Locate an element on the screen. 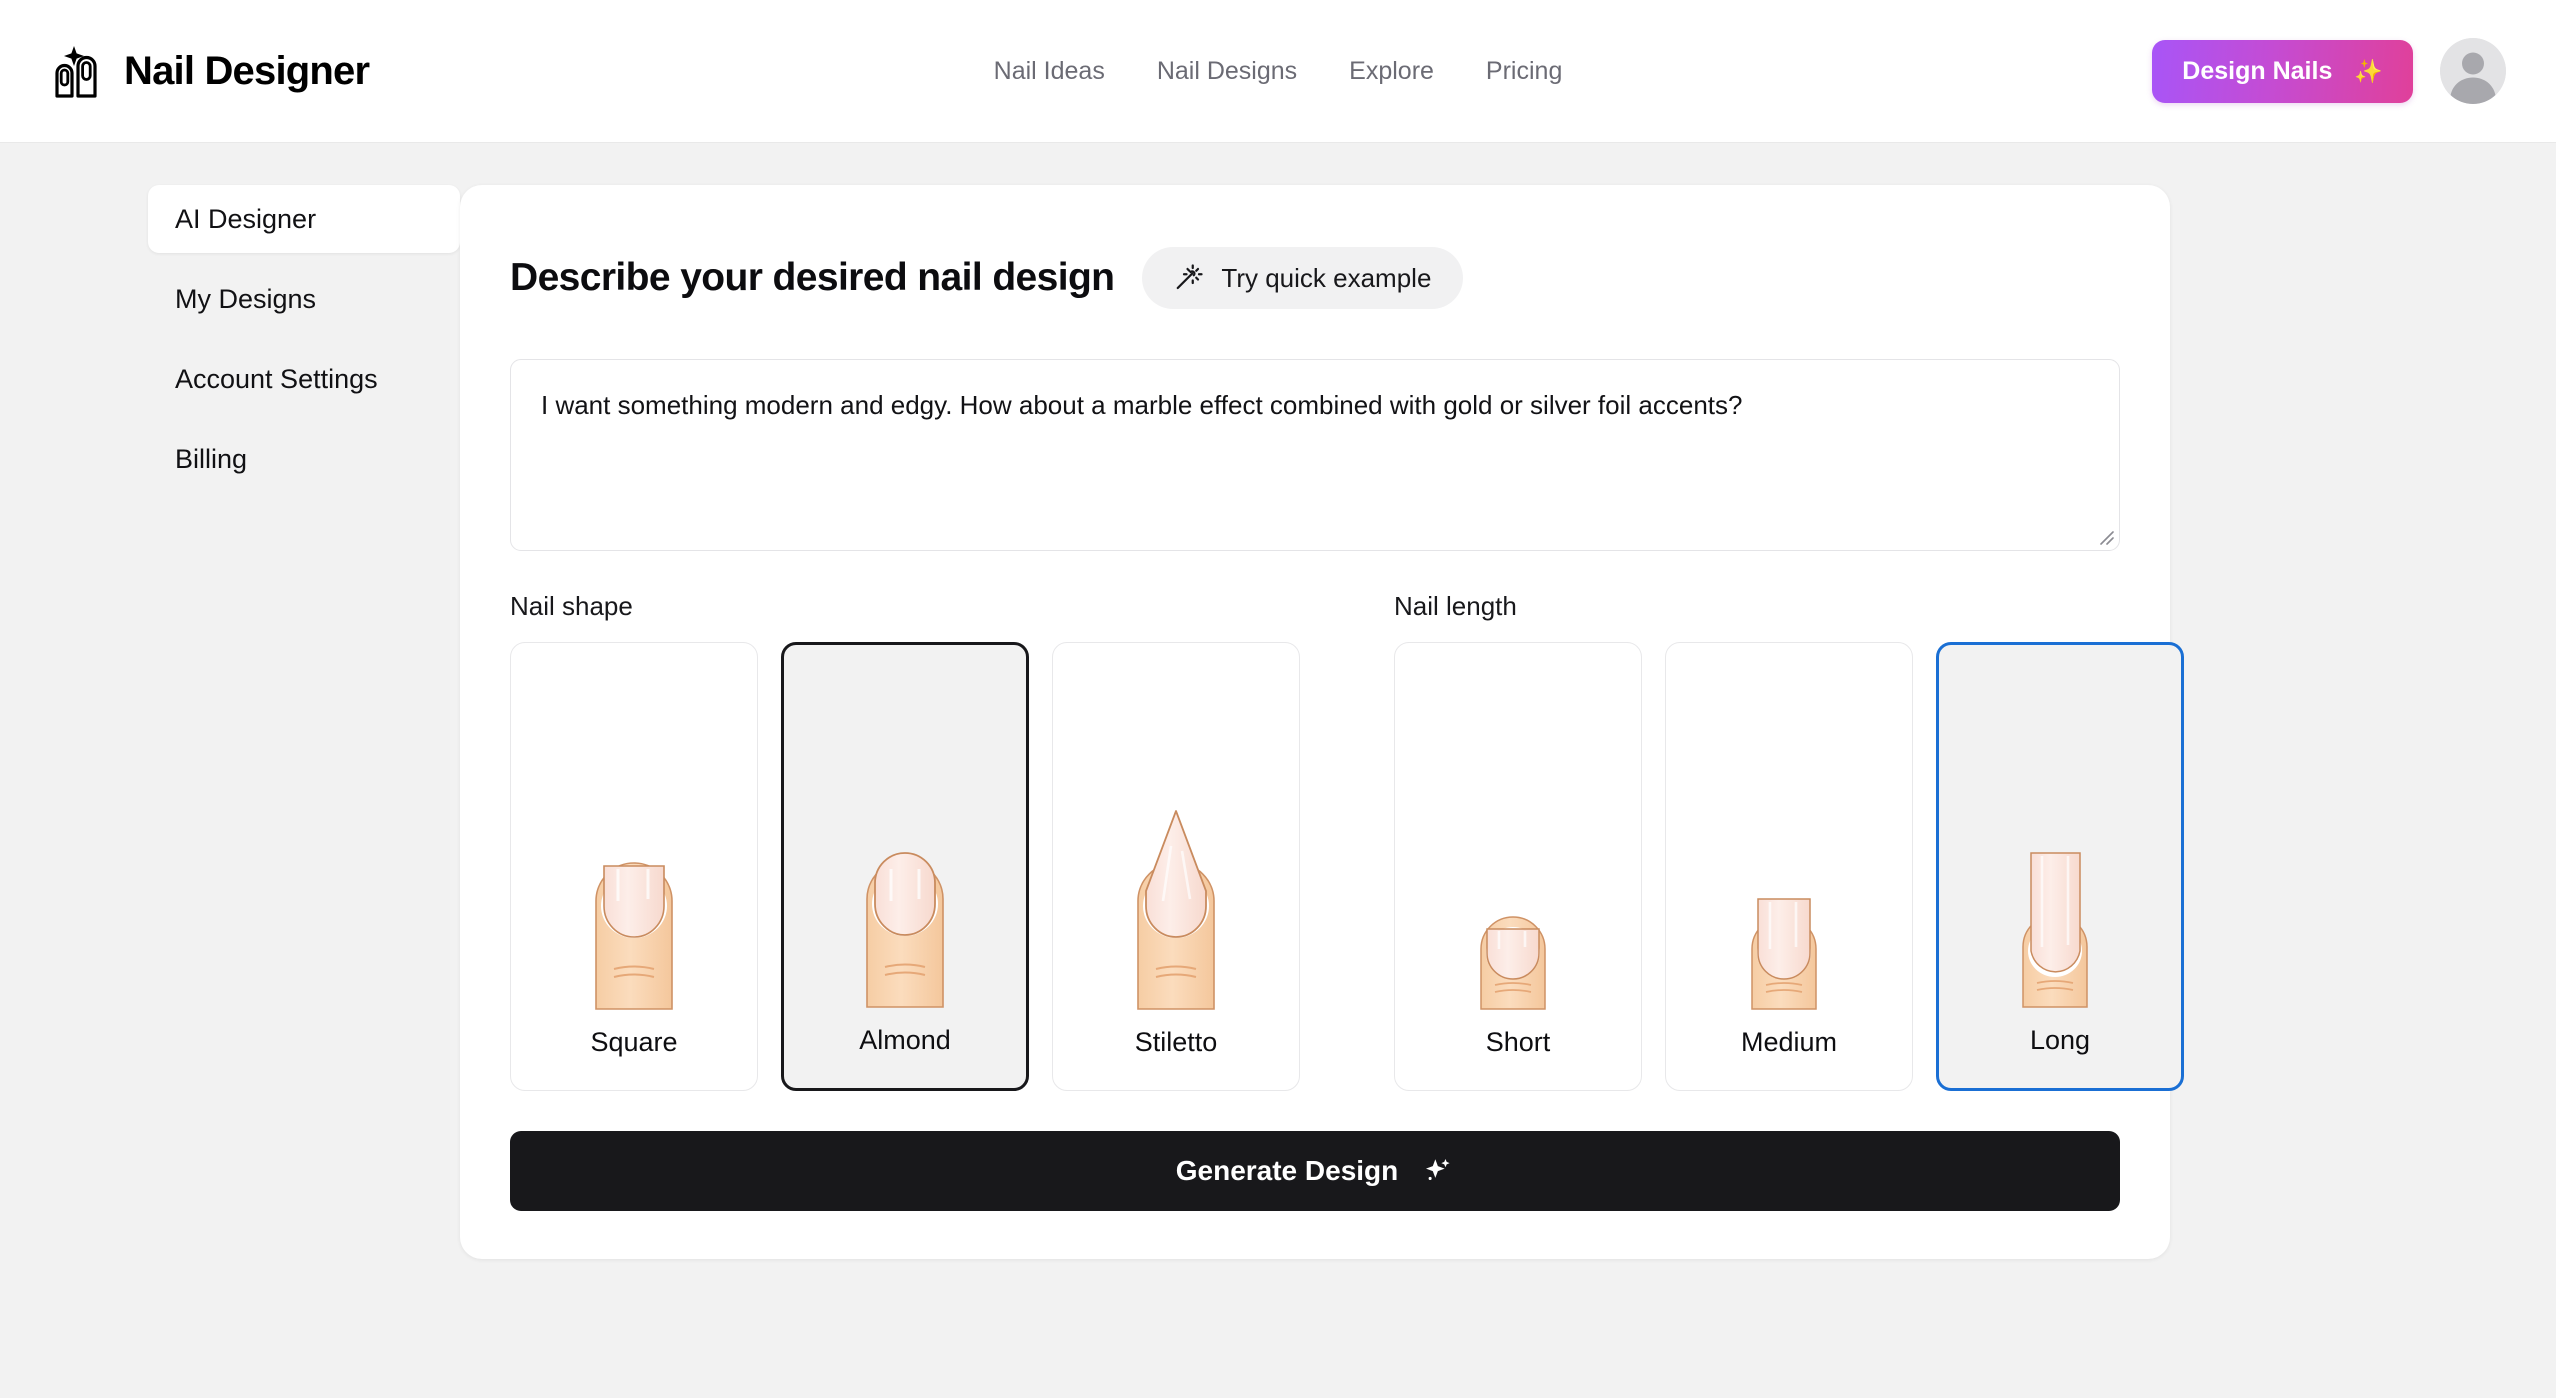 The height and width of the screenshot is (1398, 2556). sidebar-item-account-settings: Account Settings is located at coordinates (304, 379).